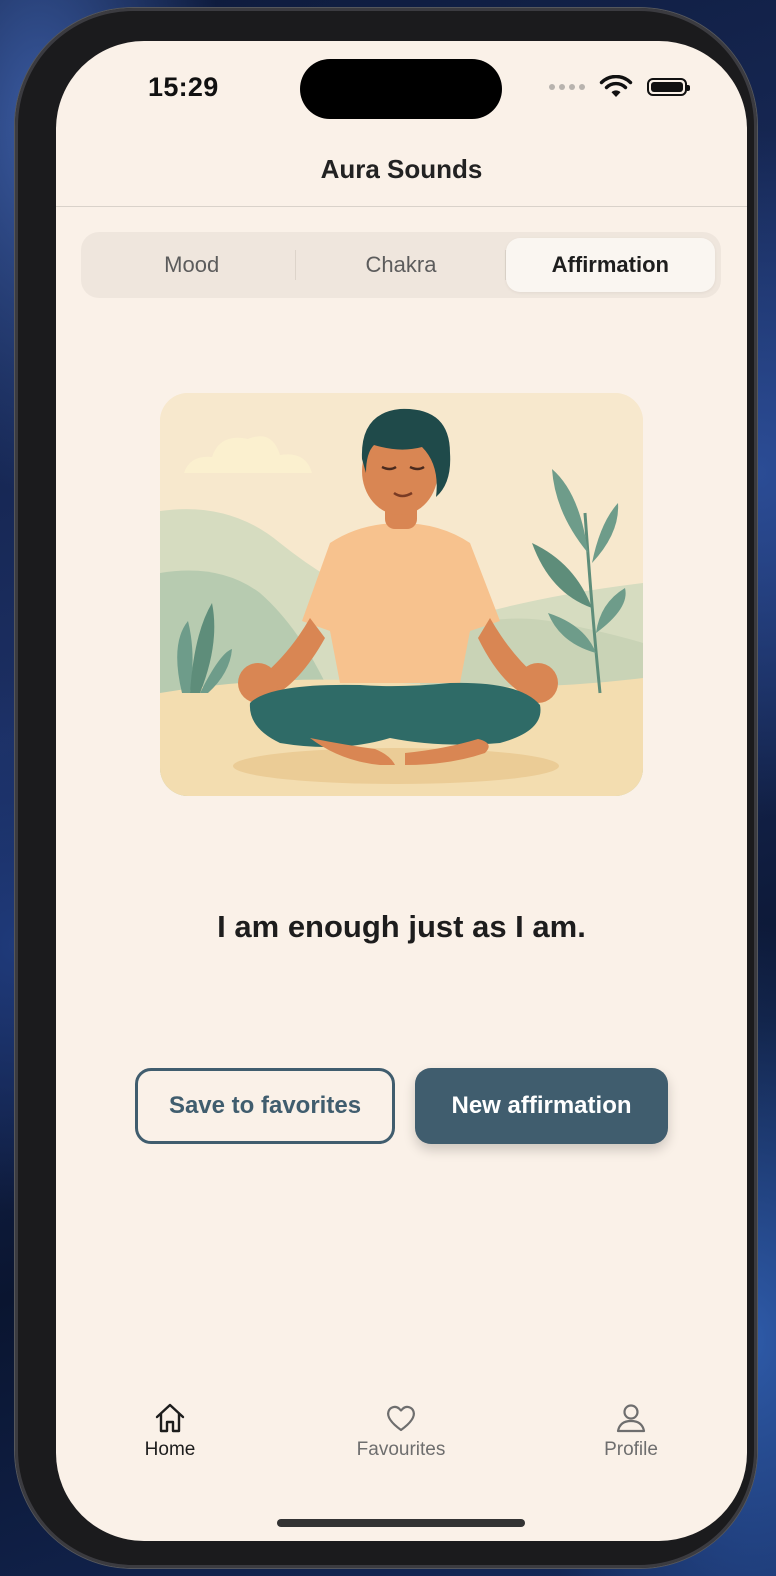 This screenshot has height=1576, width=776. What do you see at coordinates (631, 1449) in the screenshot?
I see `nav-profile-label: Profile` at bounding box center [631, 1449].